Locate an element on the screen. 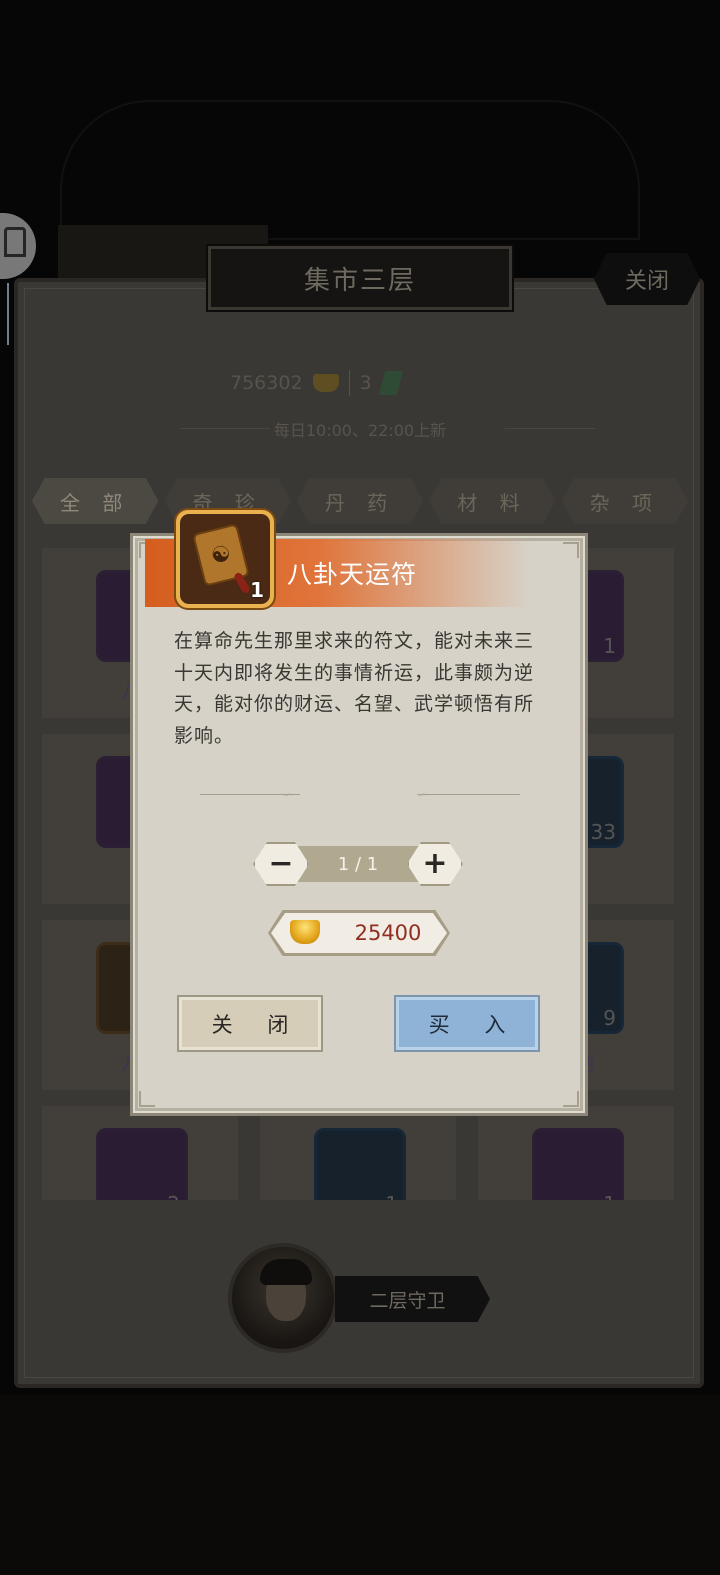 This screenshot has width=720, height=1575. tassel-shape is located at coordinates (242, 583).